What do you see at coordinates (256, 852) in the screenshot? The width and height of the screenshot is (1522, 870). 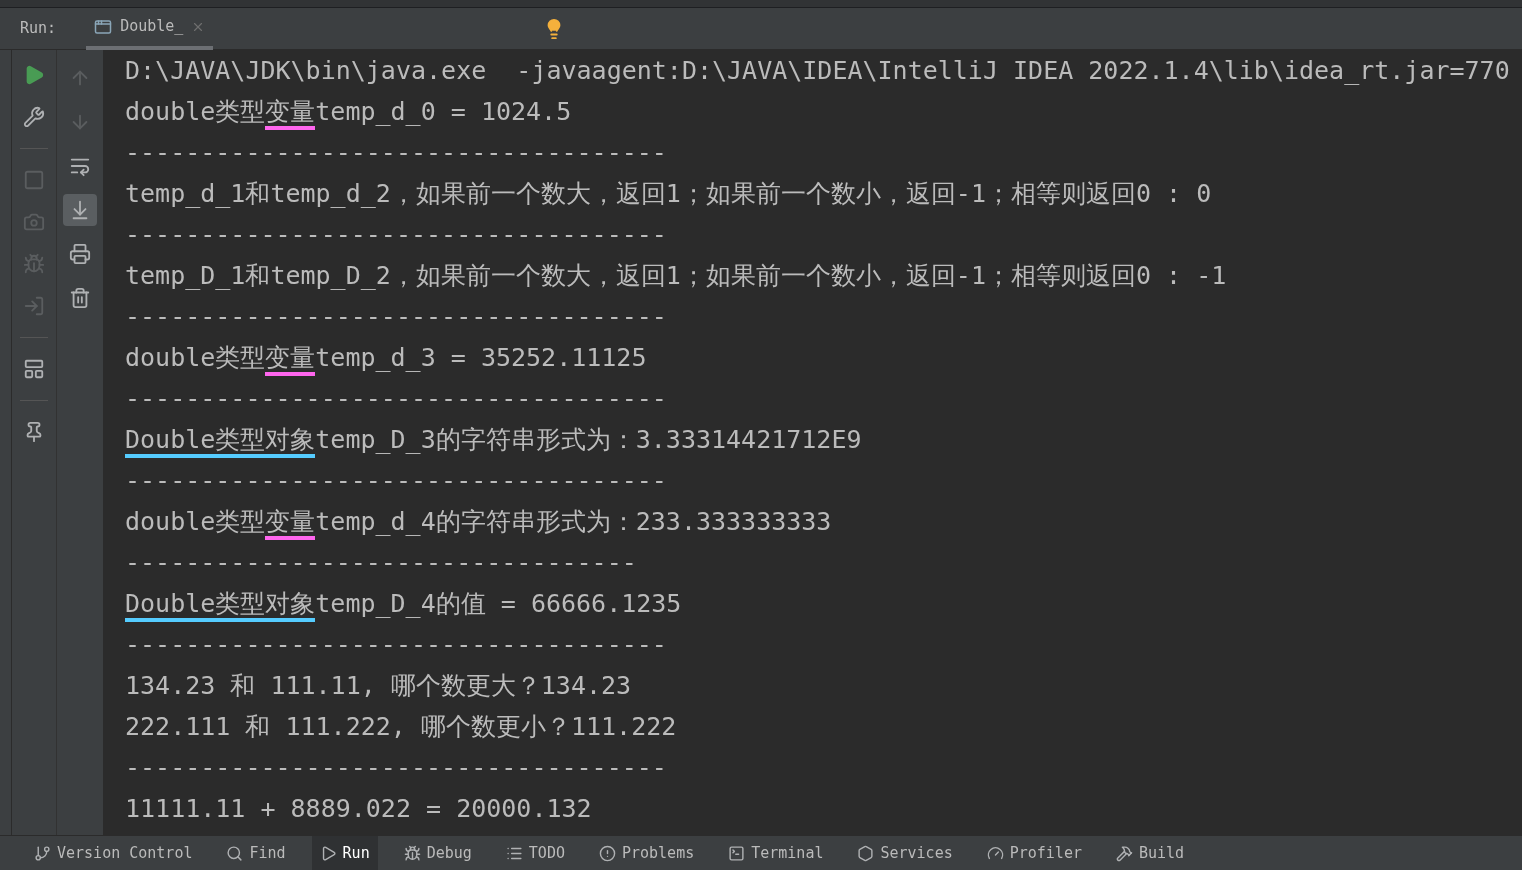 I see `tool-window-tab: Find` at bounding box center [256, 852].